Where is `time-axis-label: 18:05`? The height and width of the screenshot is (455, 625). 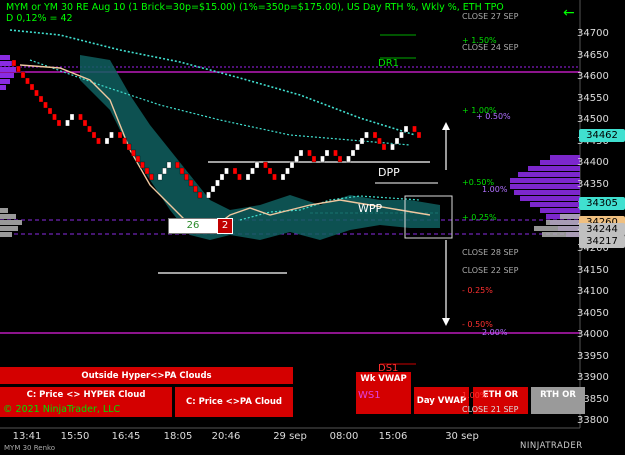
time-axis-label: 18:05 is located at coordinates (178, 436).